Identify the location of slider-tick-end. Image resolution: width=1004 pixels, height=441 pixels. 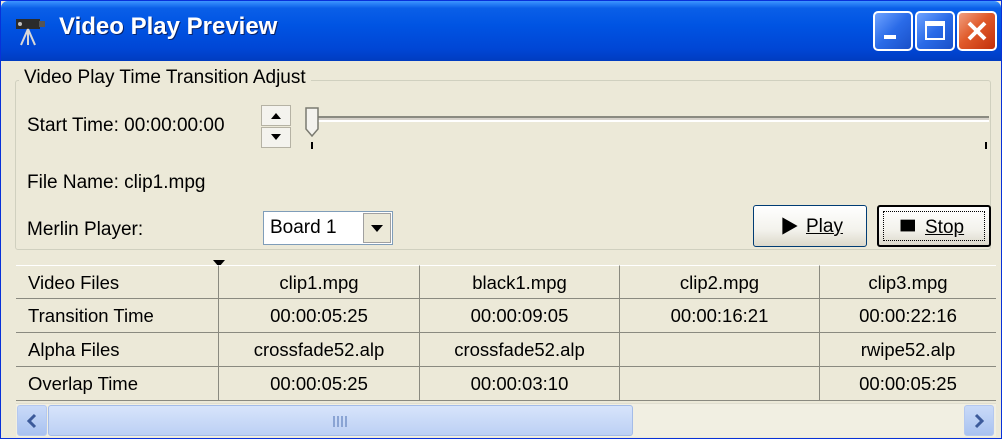
(986, 145).